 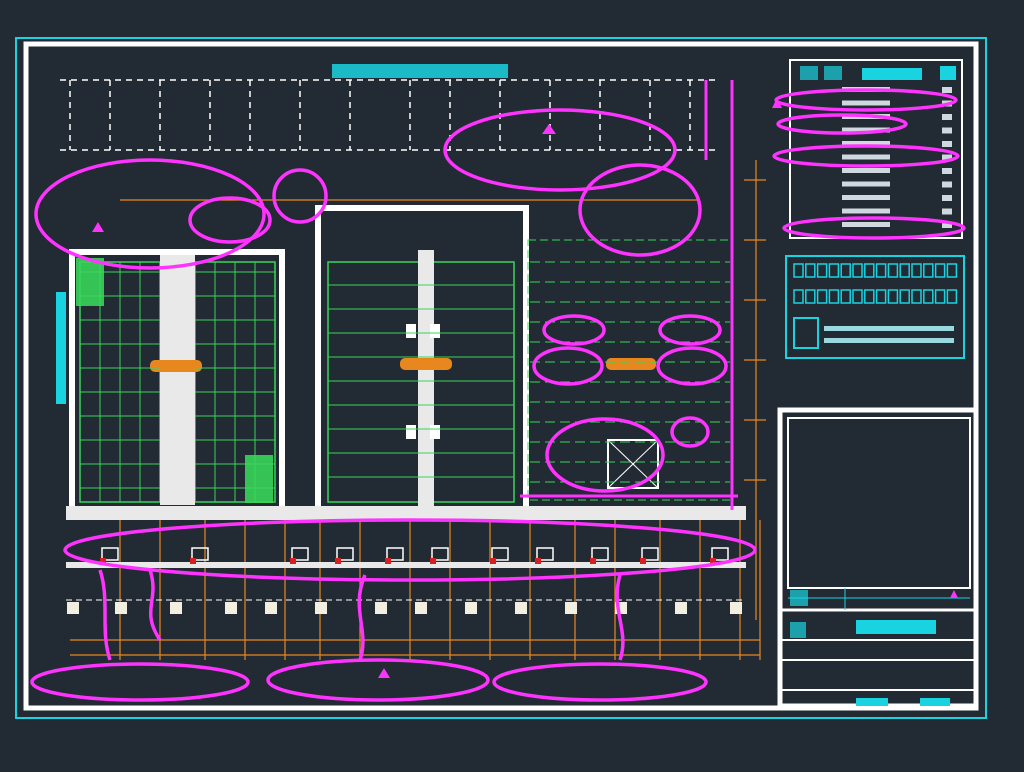 I want to click on middle-hall-block, so click(x=422, y=359).